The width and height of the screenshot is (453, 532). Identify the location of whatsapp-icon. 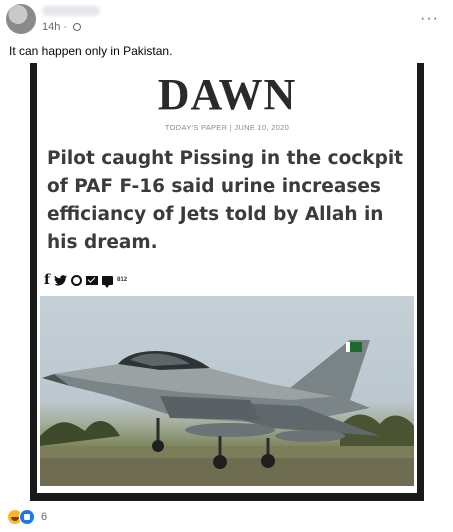
(77, 280).